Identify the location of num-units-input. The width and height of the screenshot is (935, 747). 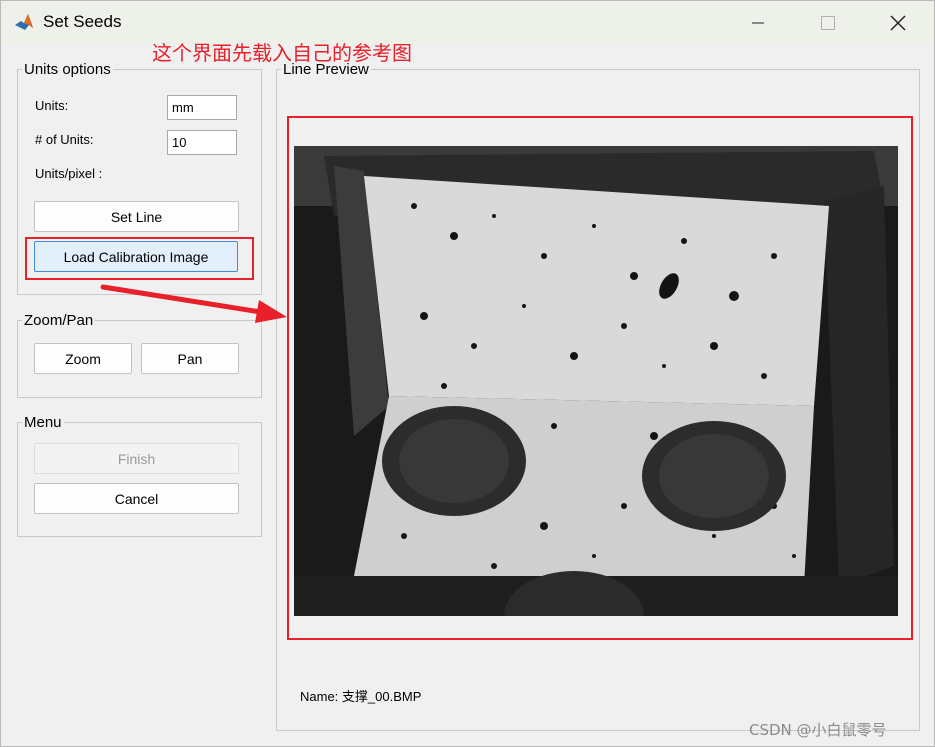
(202, 142).